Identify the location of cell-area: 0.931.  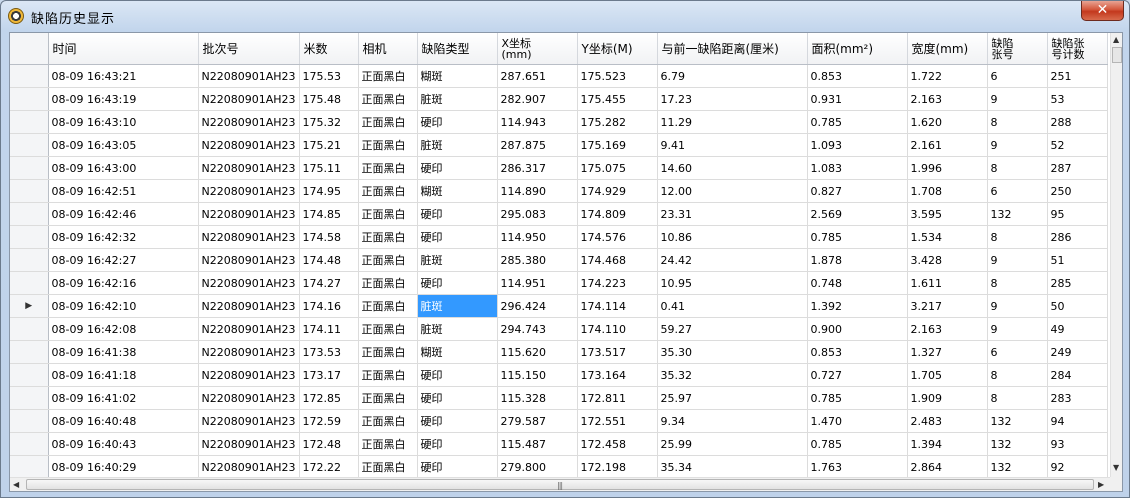
(857, 99).